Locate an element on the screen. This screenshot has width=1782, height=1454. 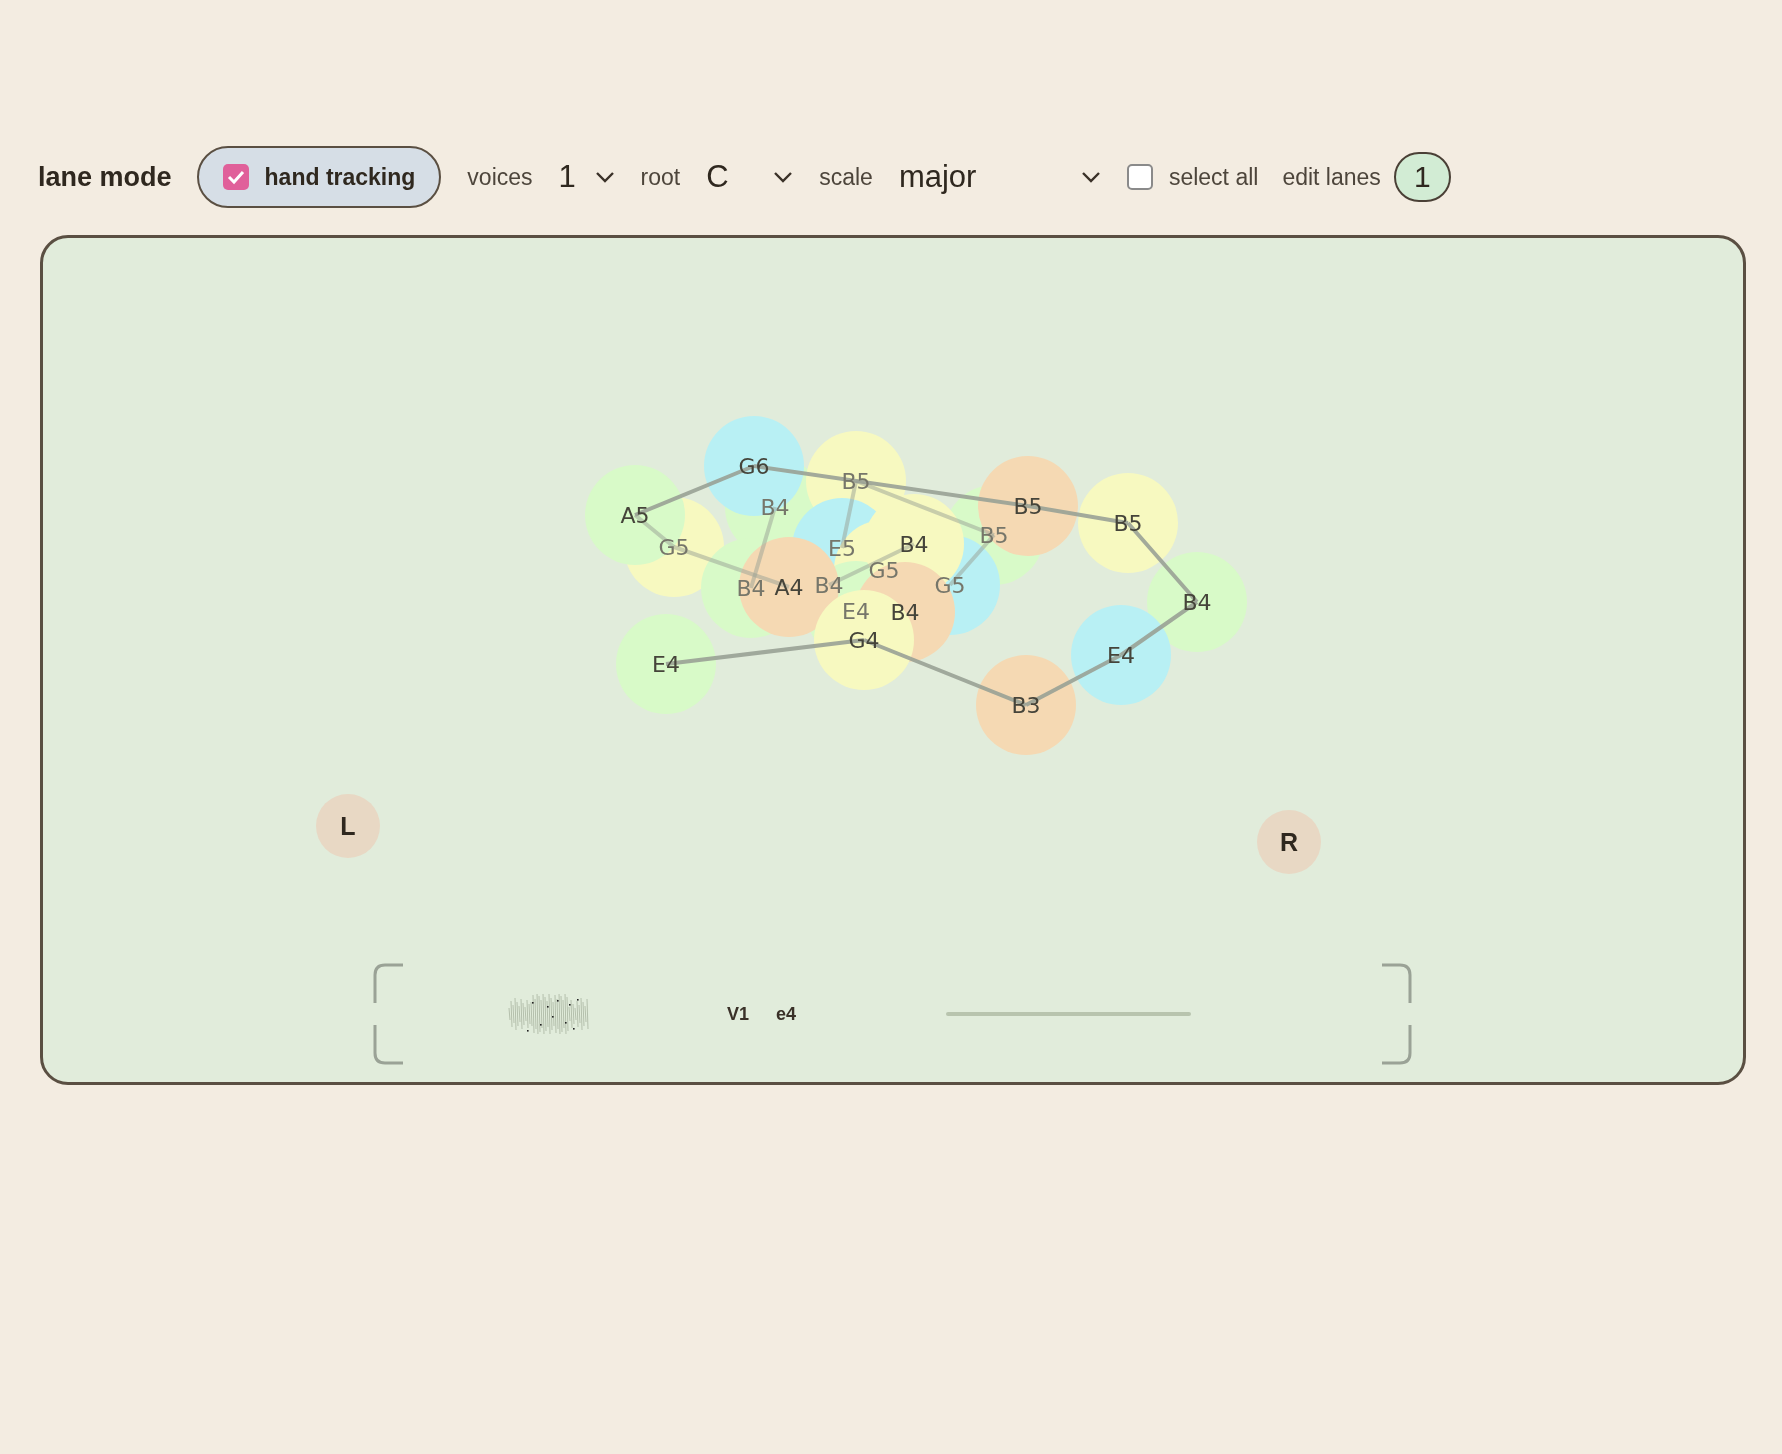
note-label: E5 is located at coordinates (842, 548).